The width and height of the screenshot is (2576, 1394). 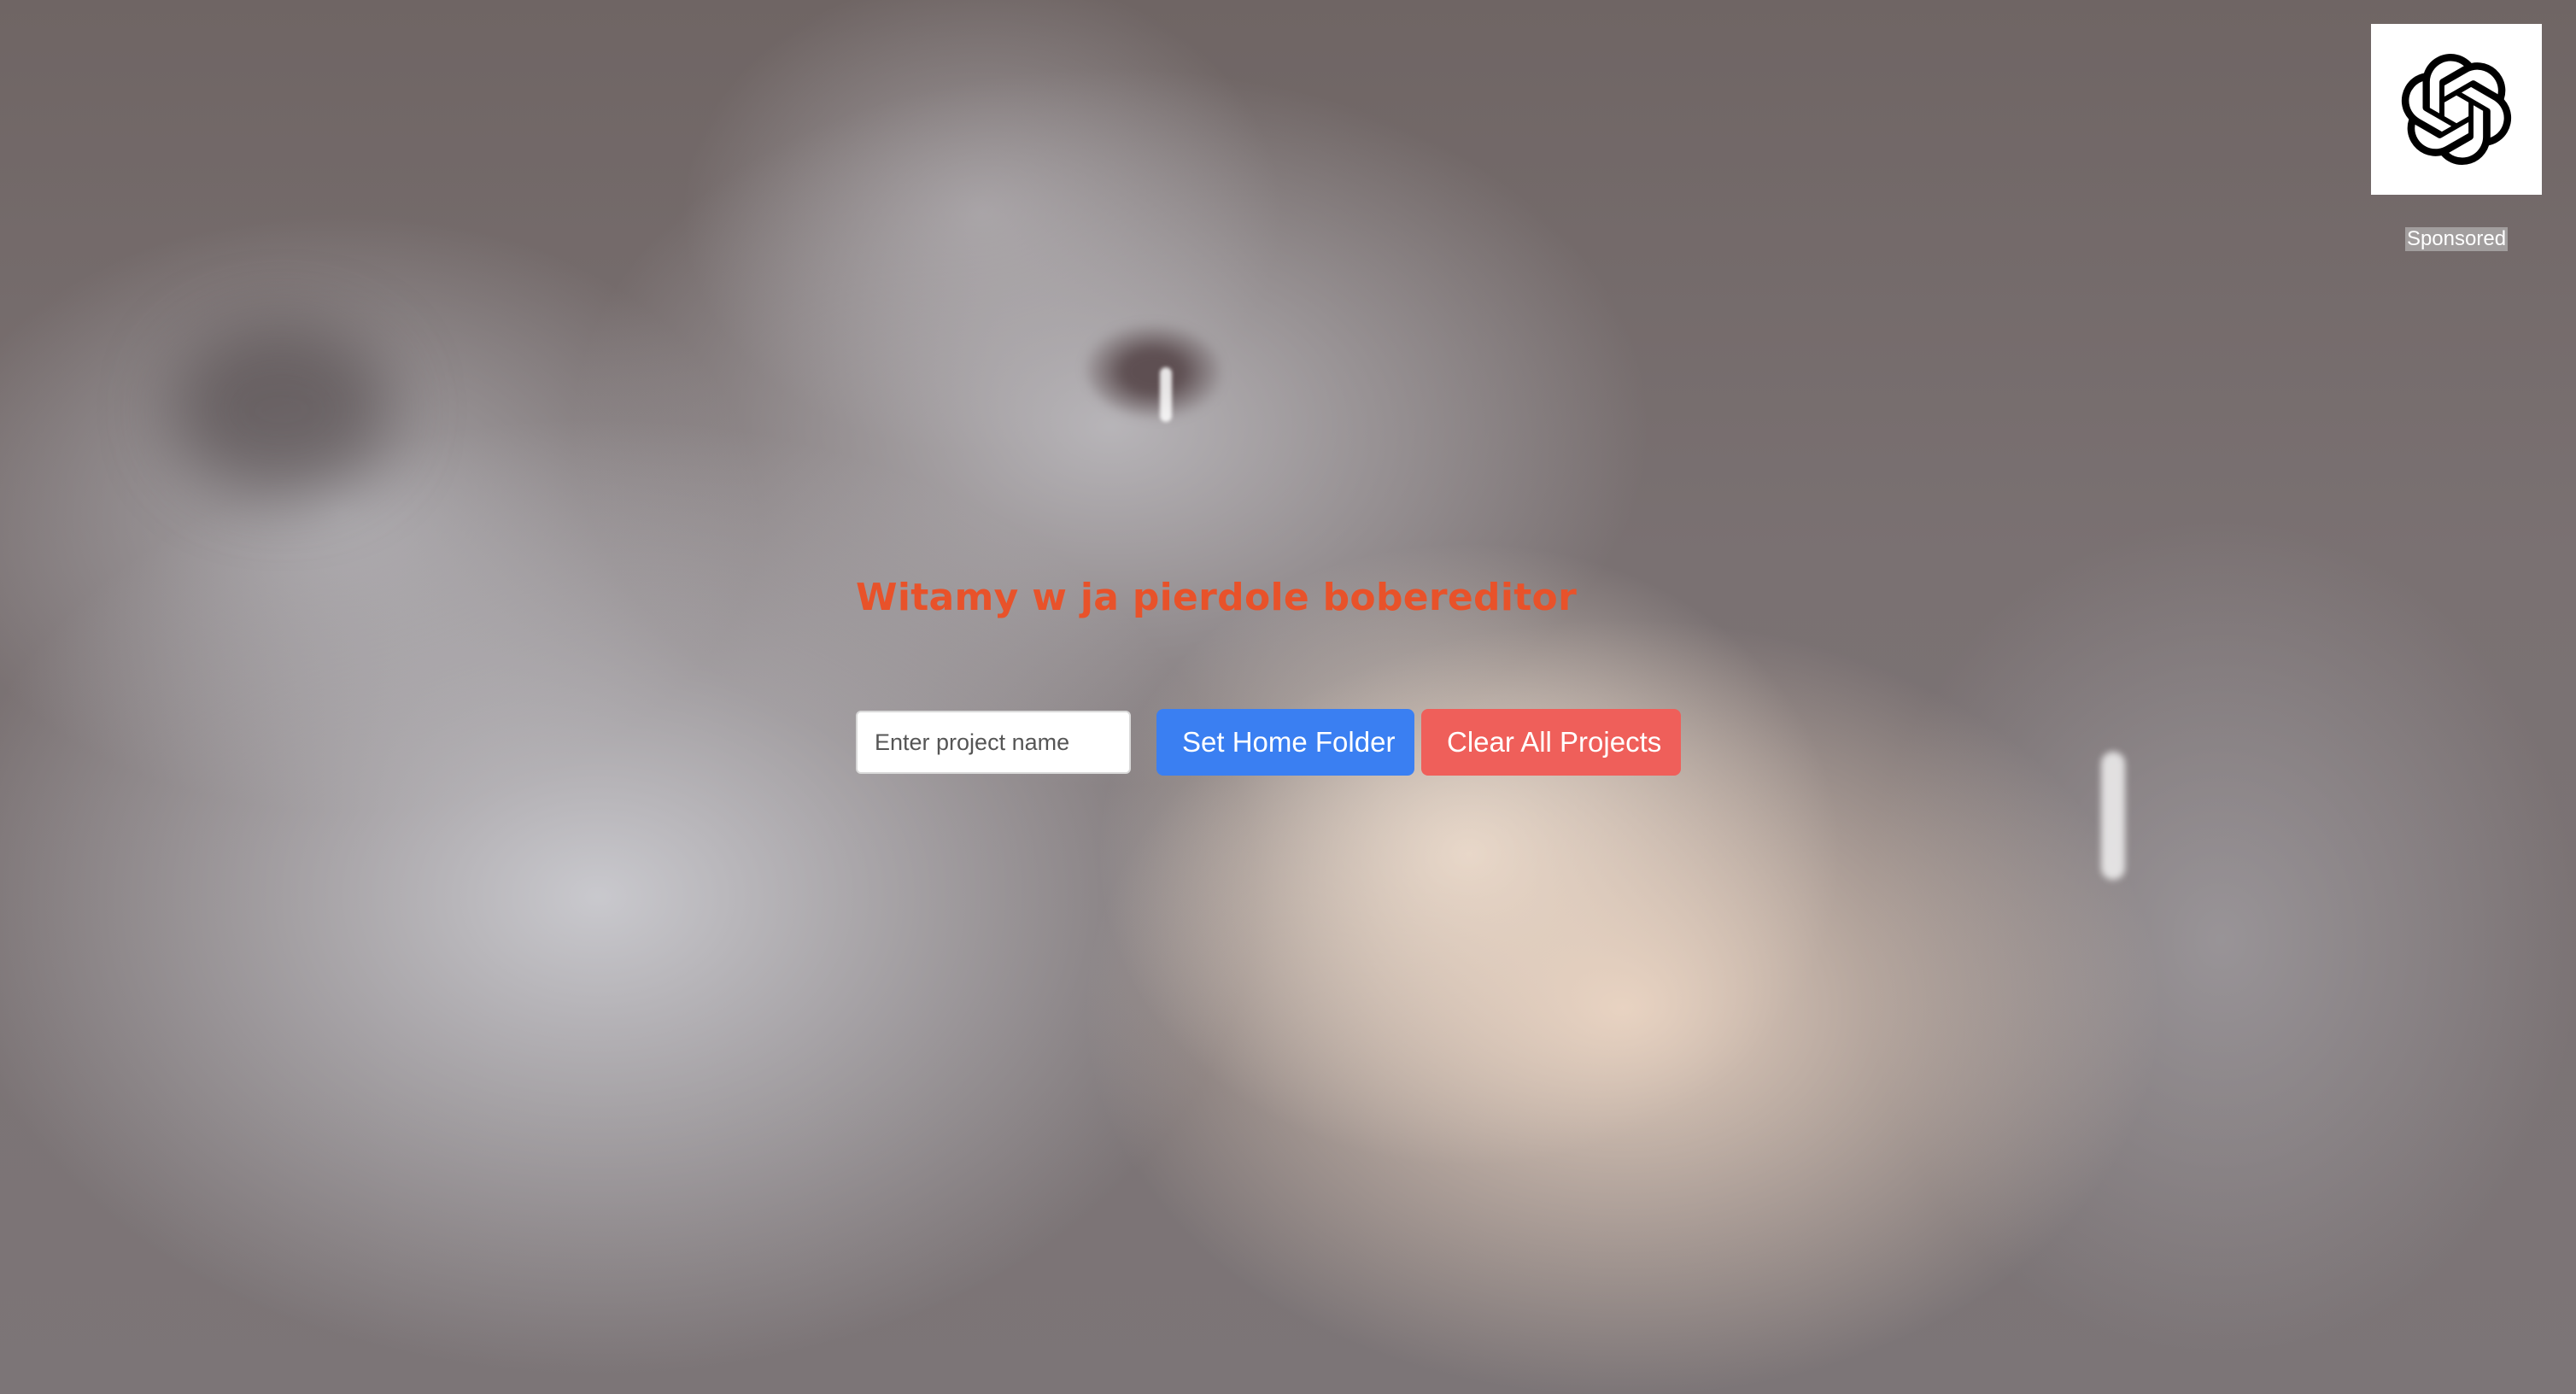 What do you see at coordinates (1285, 742) in the screenshot?
I see `set-home-folder-button: Set Home Folder` at bounding box center [1285, 742].